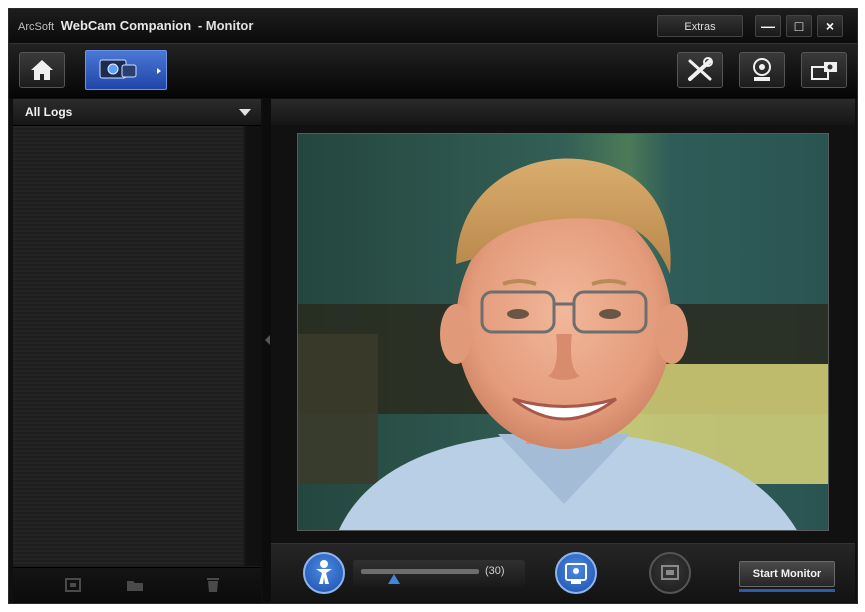 The width and height of the screenshot is (865, 612). I want to click on person-icon, so click(324, 572).